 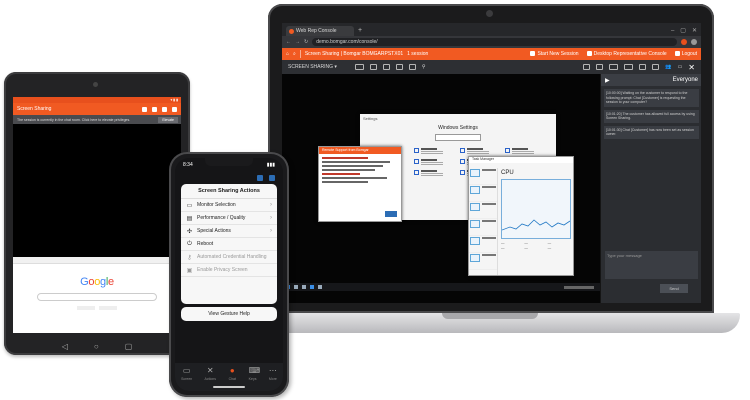 I want to click on play-icon: ▶, so click(x=607, y=80).